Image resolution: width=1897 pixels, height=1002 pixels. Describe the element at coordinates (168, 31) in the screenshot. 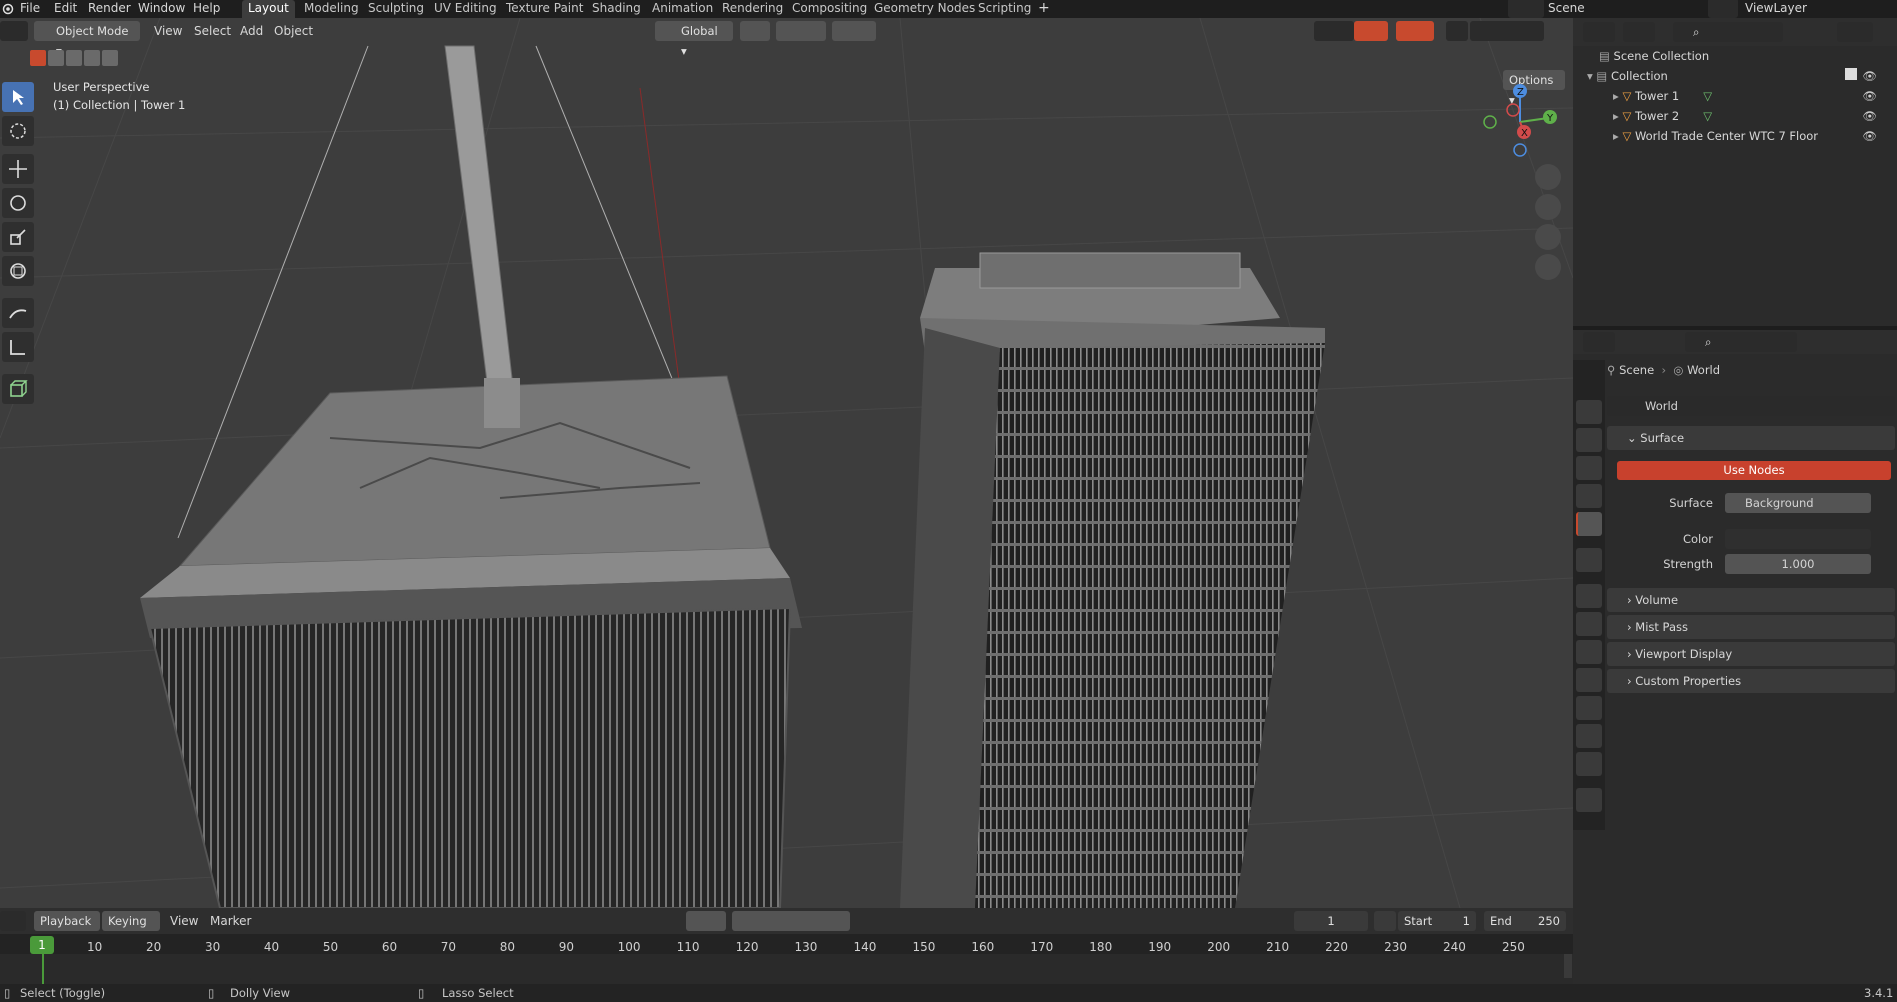

I see `menu-view: View` at that location.